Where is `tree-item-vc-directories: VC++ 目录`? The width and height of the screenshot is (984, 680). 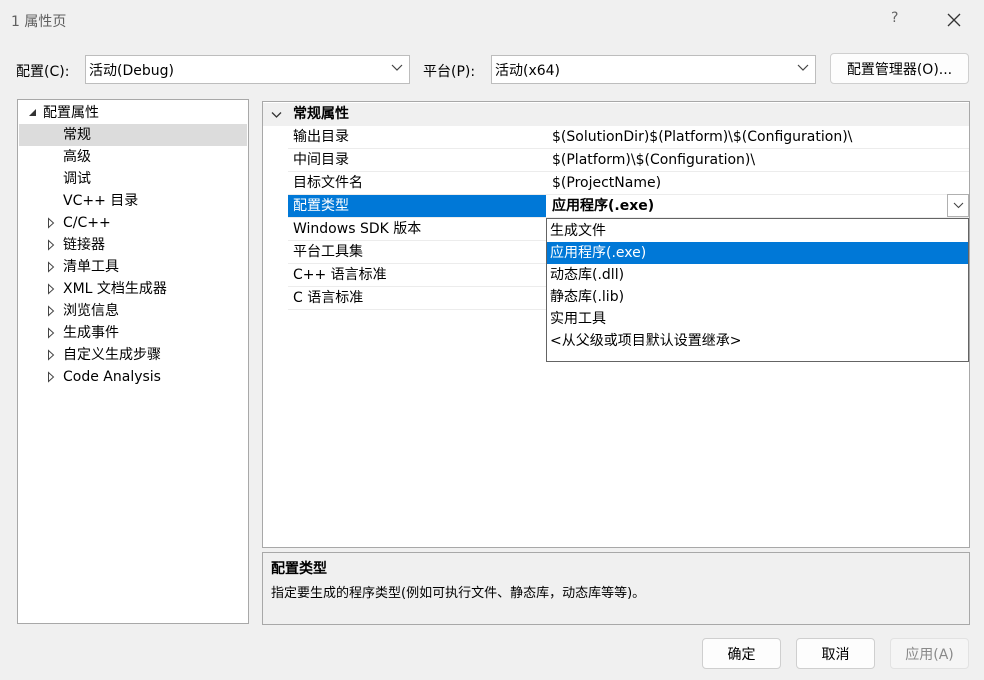 tree-item-vc-directories: VC++ 目录 is located at coordinates (133, 201).